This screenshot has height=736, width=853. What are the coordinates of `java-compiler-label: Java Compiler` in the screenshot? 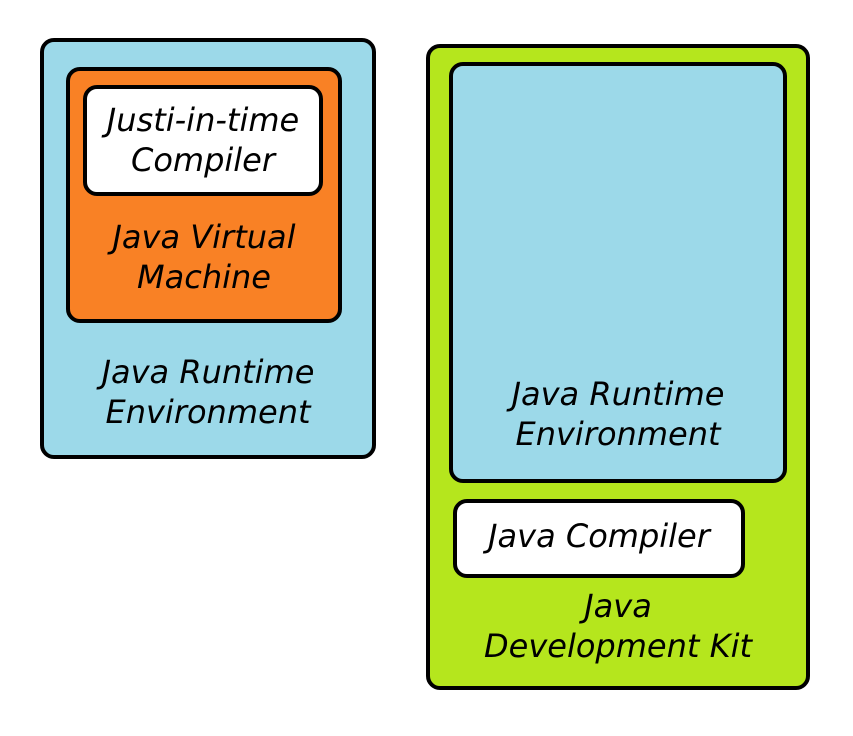 It's located at (599, 536).